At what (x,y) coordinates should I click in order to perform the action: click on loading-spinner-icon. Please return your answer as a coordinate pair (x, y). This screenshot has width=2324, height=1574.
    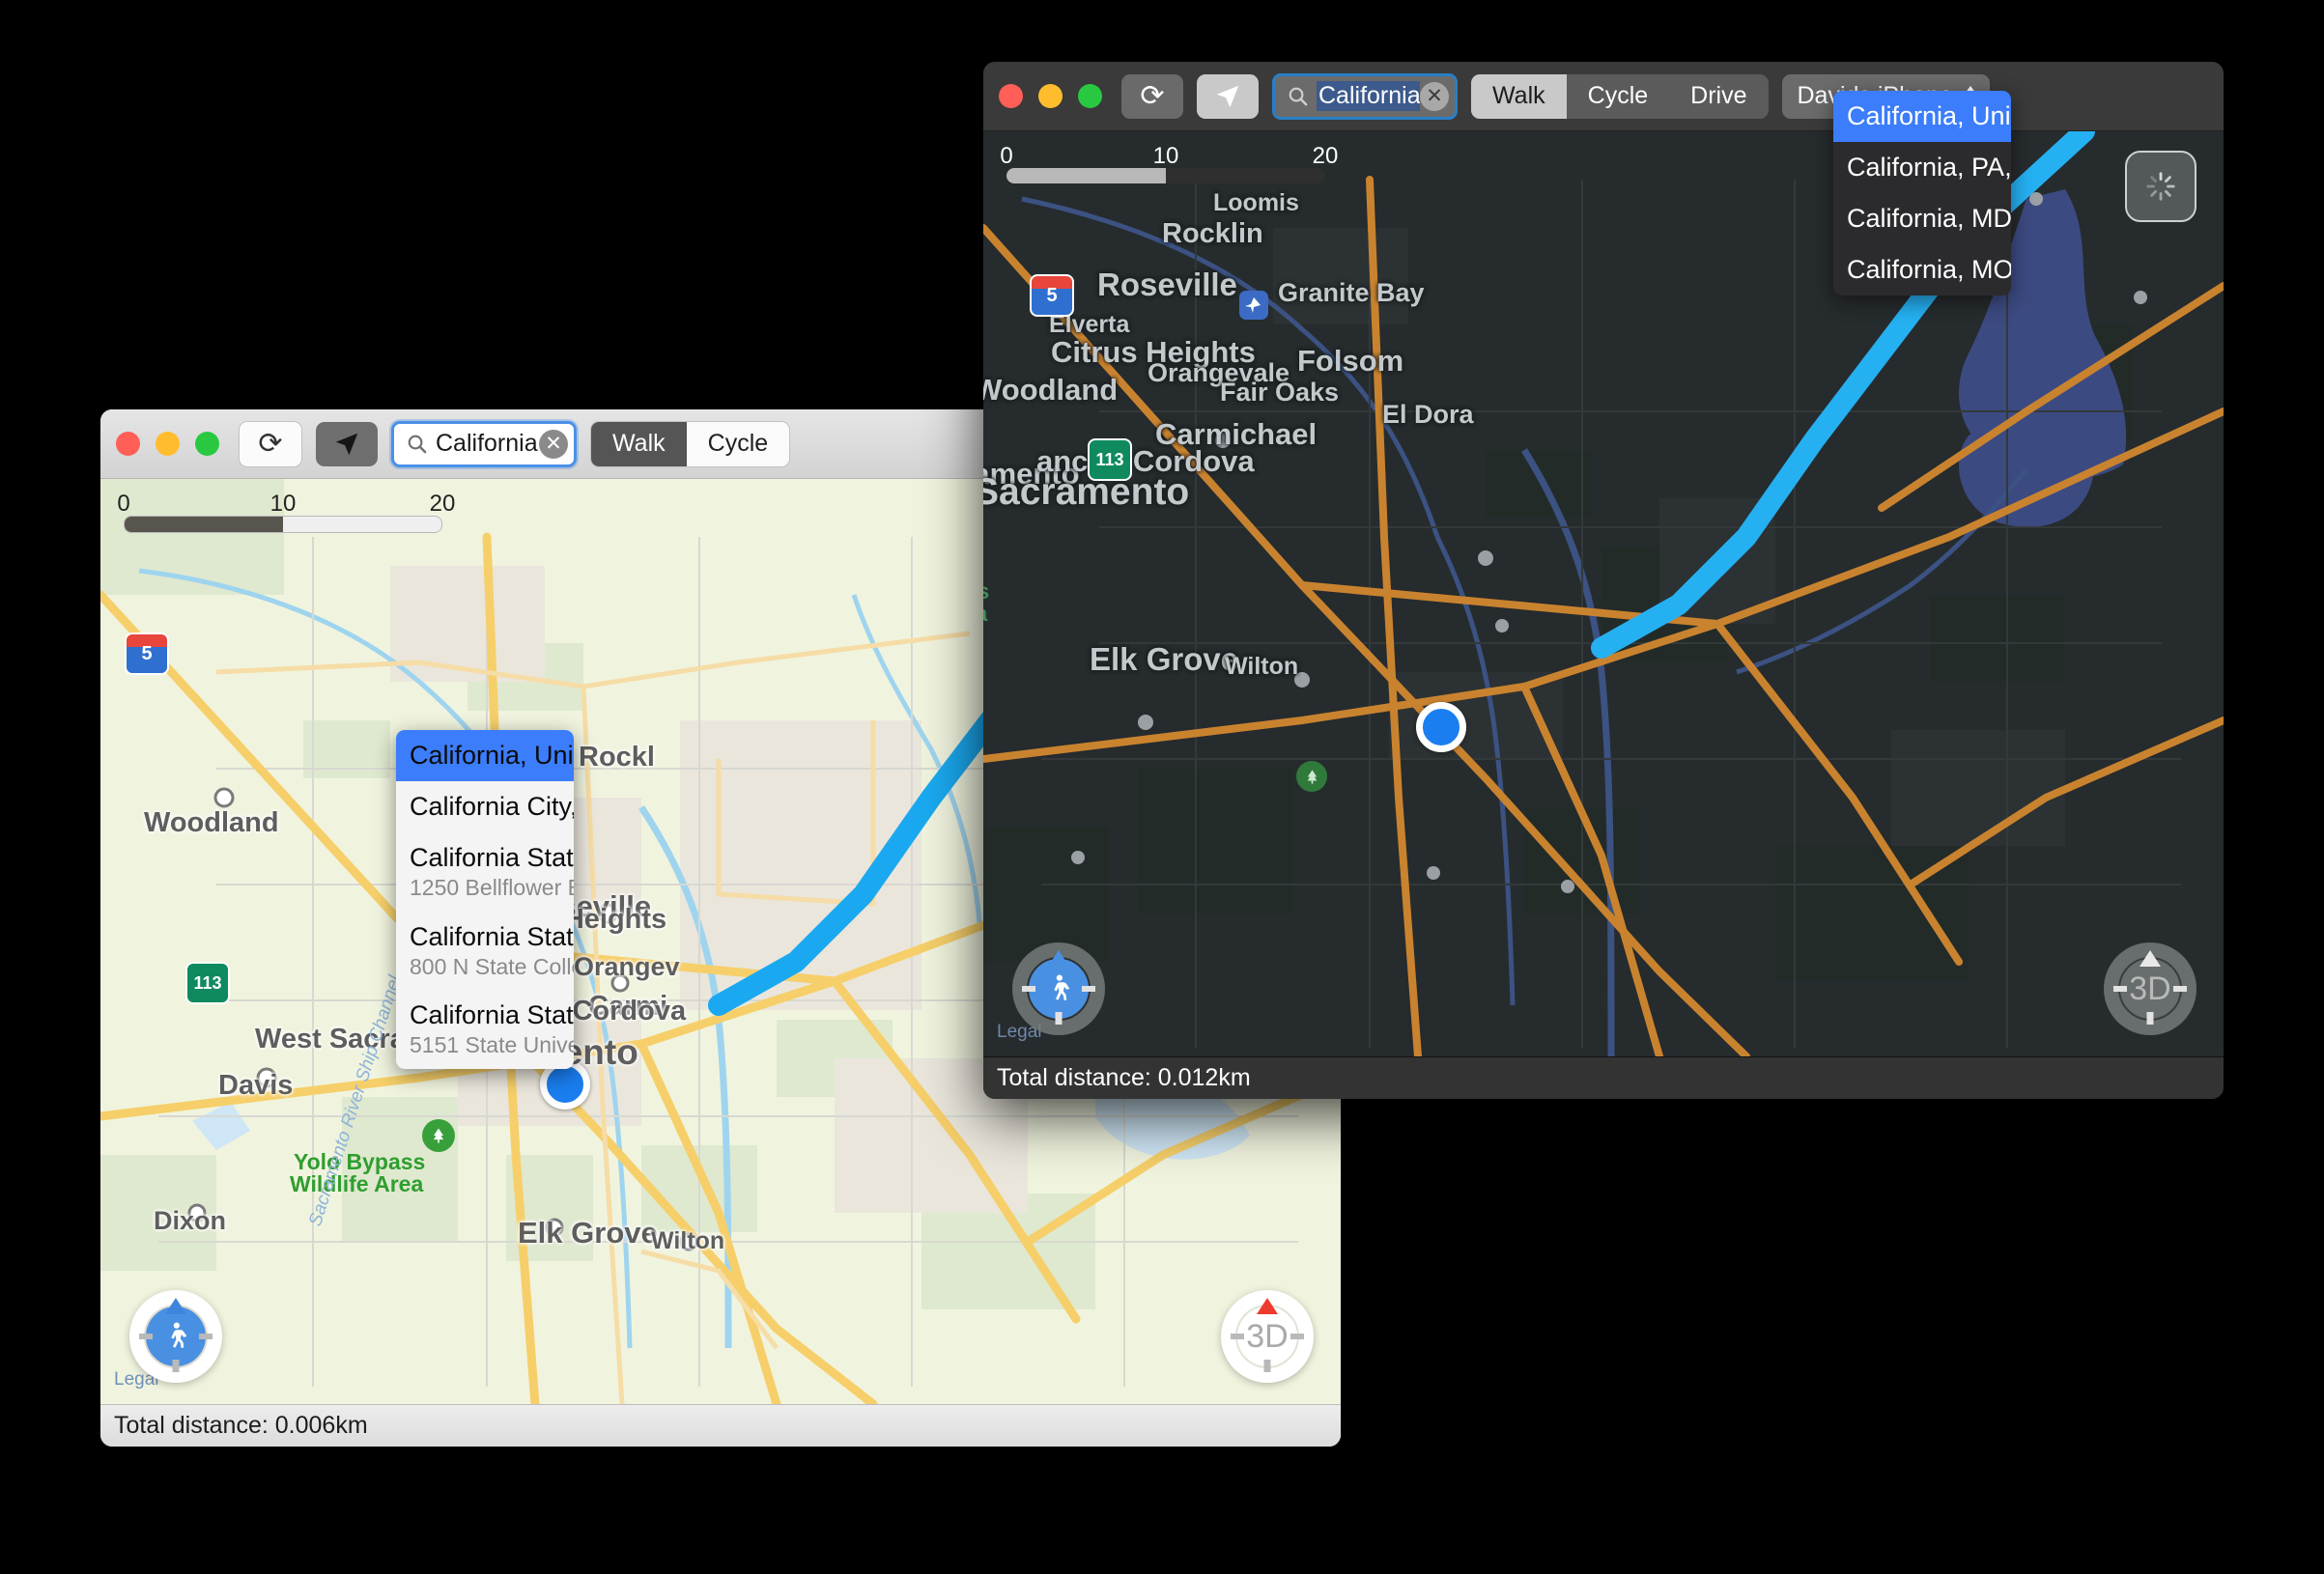
    Looking at the image, I should click on (2160, 186).